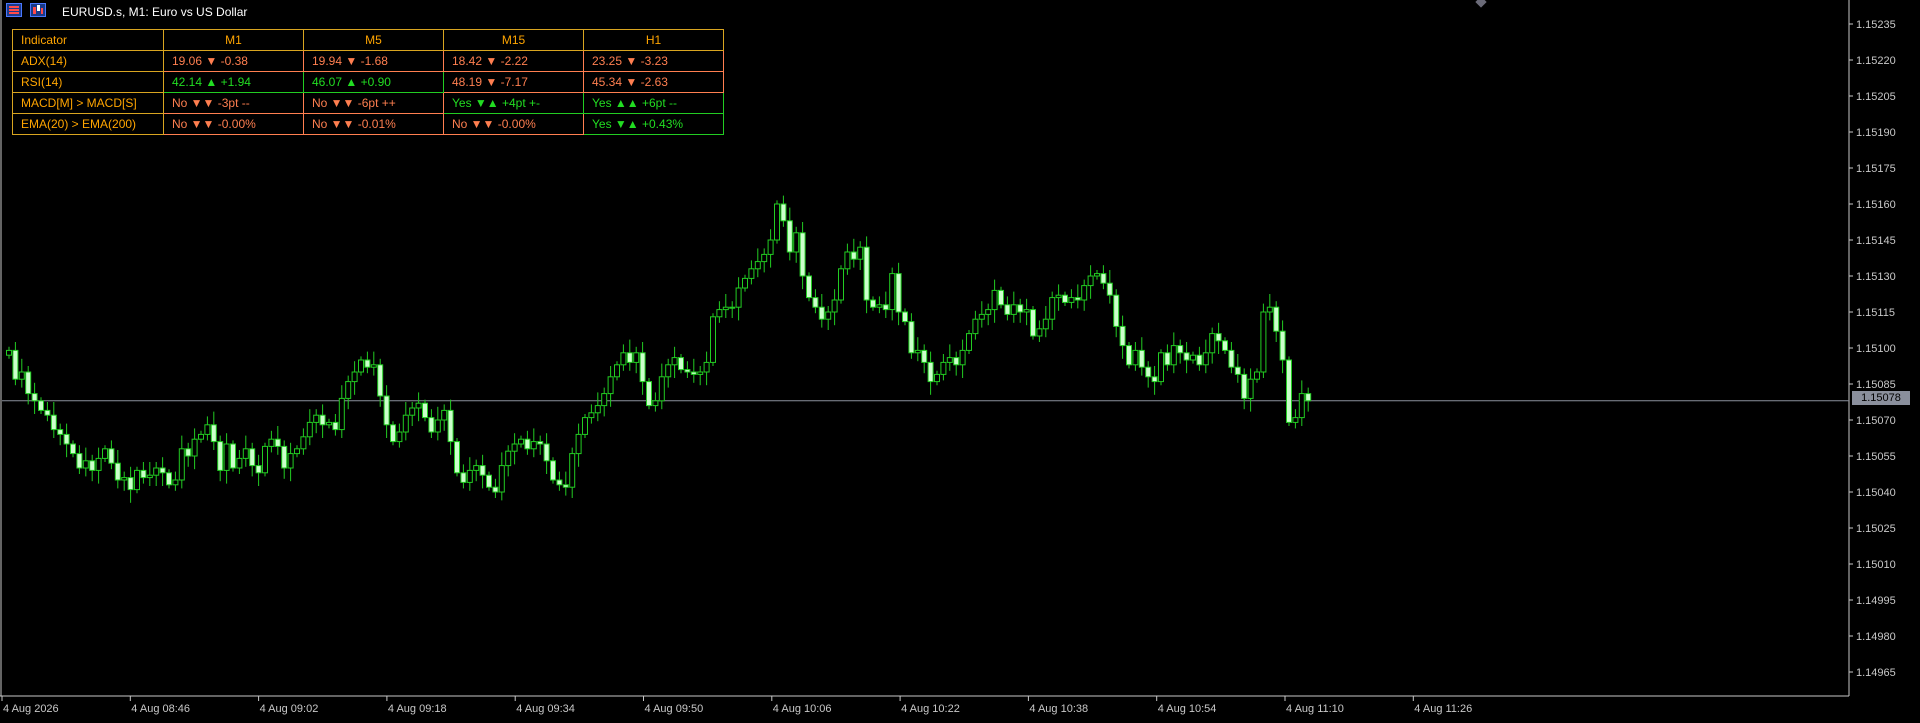 This screenshot has width=1920, height=723. What do you see at coordinates (513, 124) in the screenshot?
I see `table-cell: No ▼▼ -0.00%` at bounding box center [513, 124].